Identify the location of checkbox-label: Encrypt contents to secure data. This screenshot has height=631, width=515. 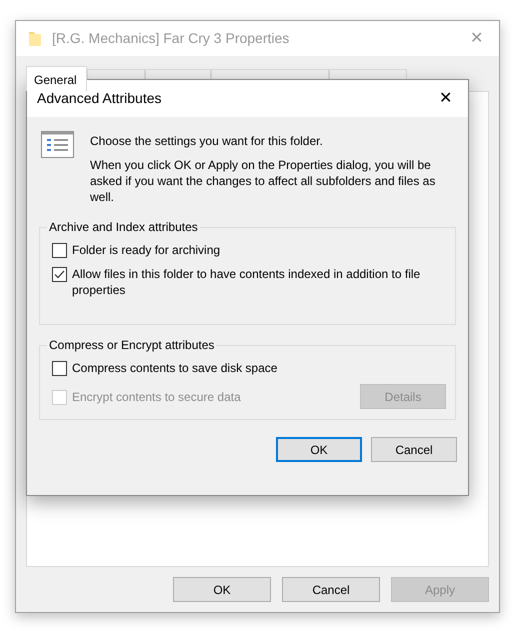
(156, 396).